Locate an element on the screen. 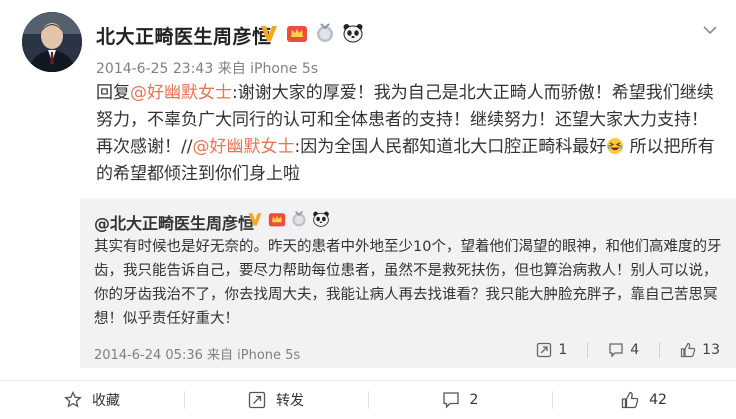 This screenshot has width=736, height=419. post-timestamp: 2014-6-25 23:43 is located at coordinates (154, 69).